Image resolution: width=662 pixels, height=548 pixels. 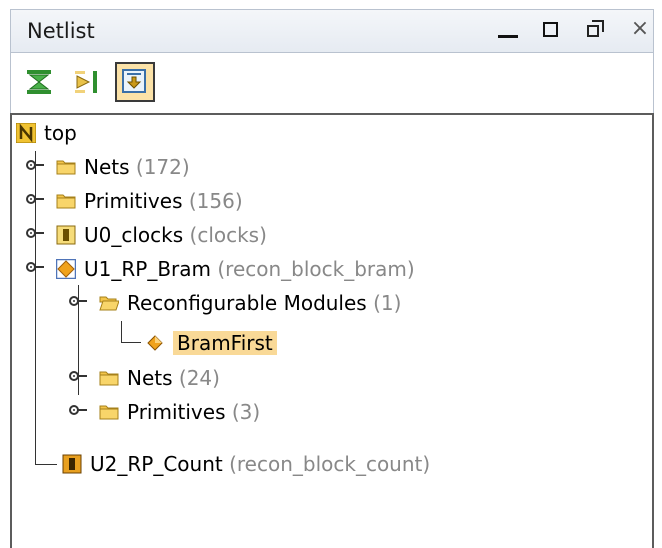 I want to click on collapse-all-icon, so click(x=39, y=82).